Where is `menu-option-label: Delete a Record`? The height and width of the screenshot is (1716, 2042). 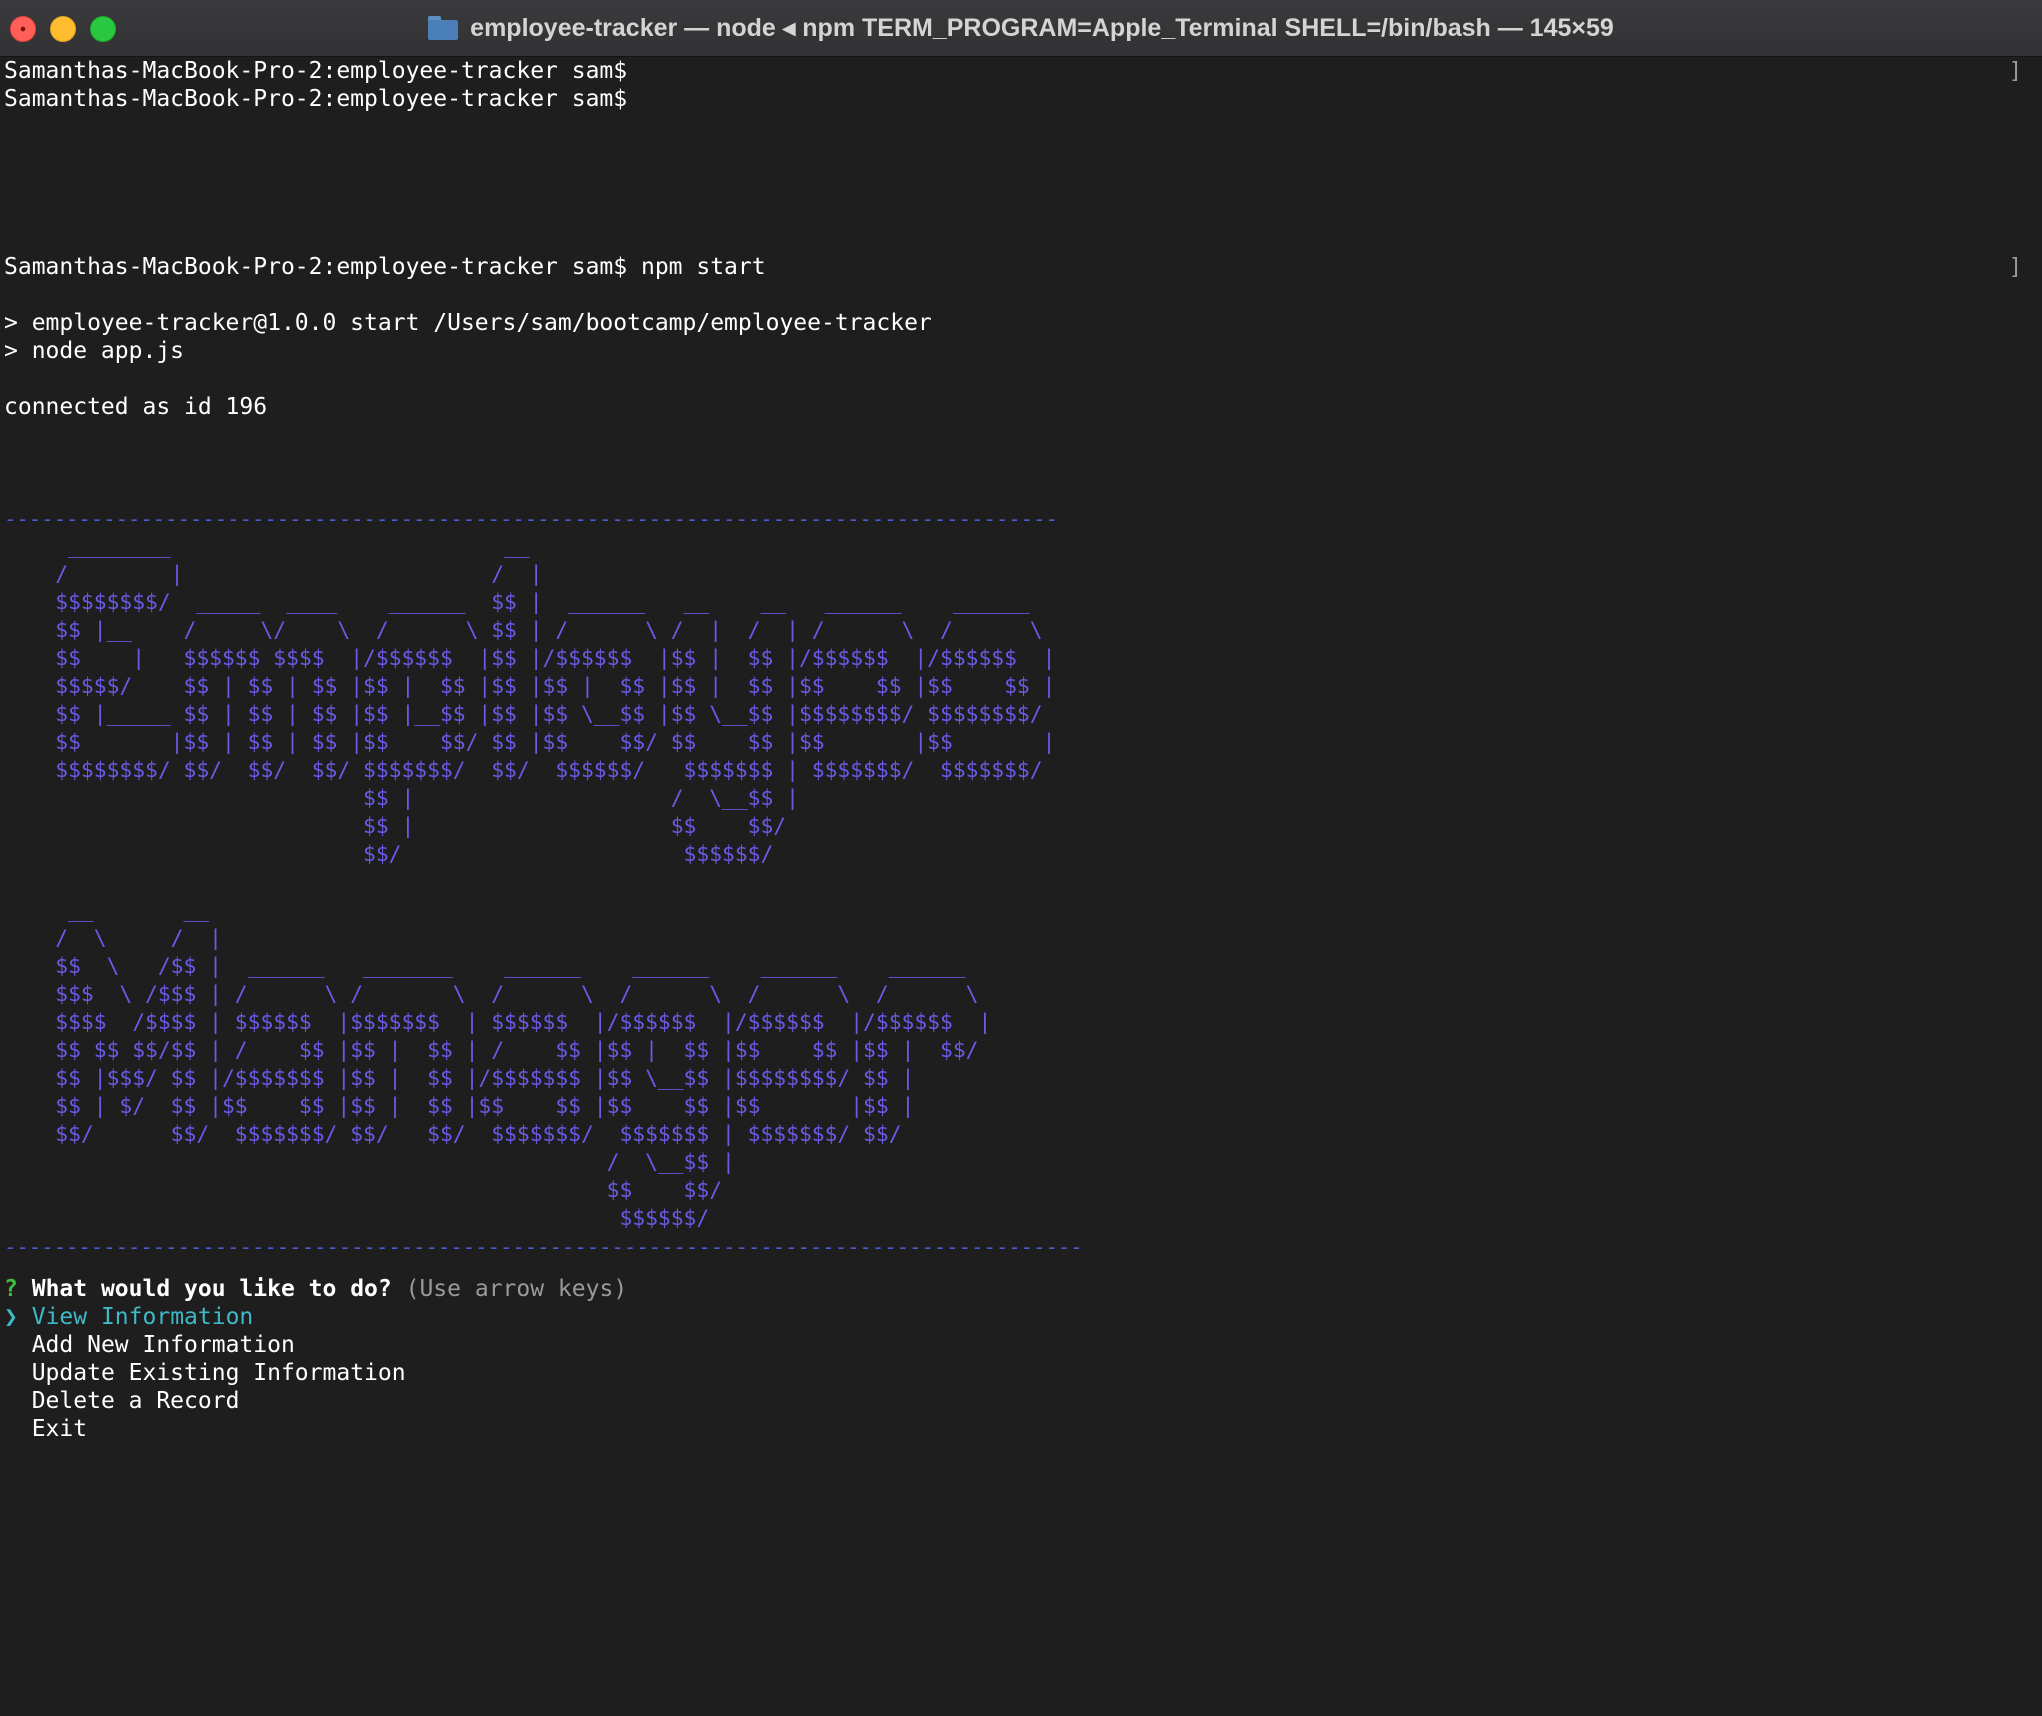
menu-option-label: Delete a Record is located at coordinates (135, 1401).